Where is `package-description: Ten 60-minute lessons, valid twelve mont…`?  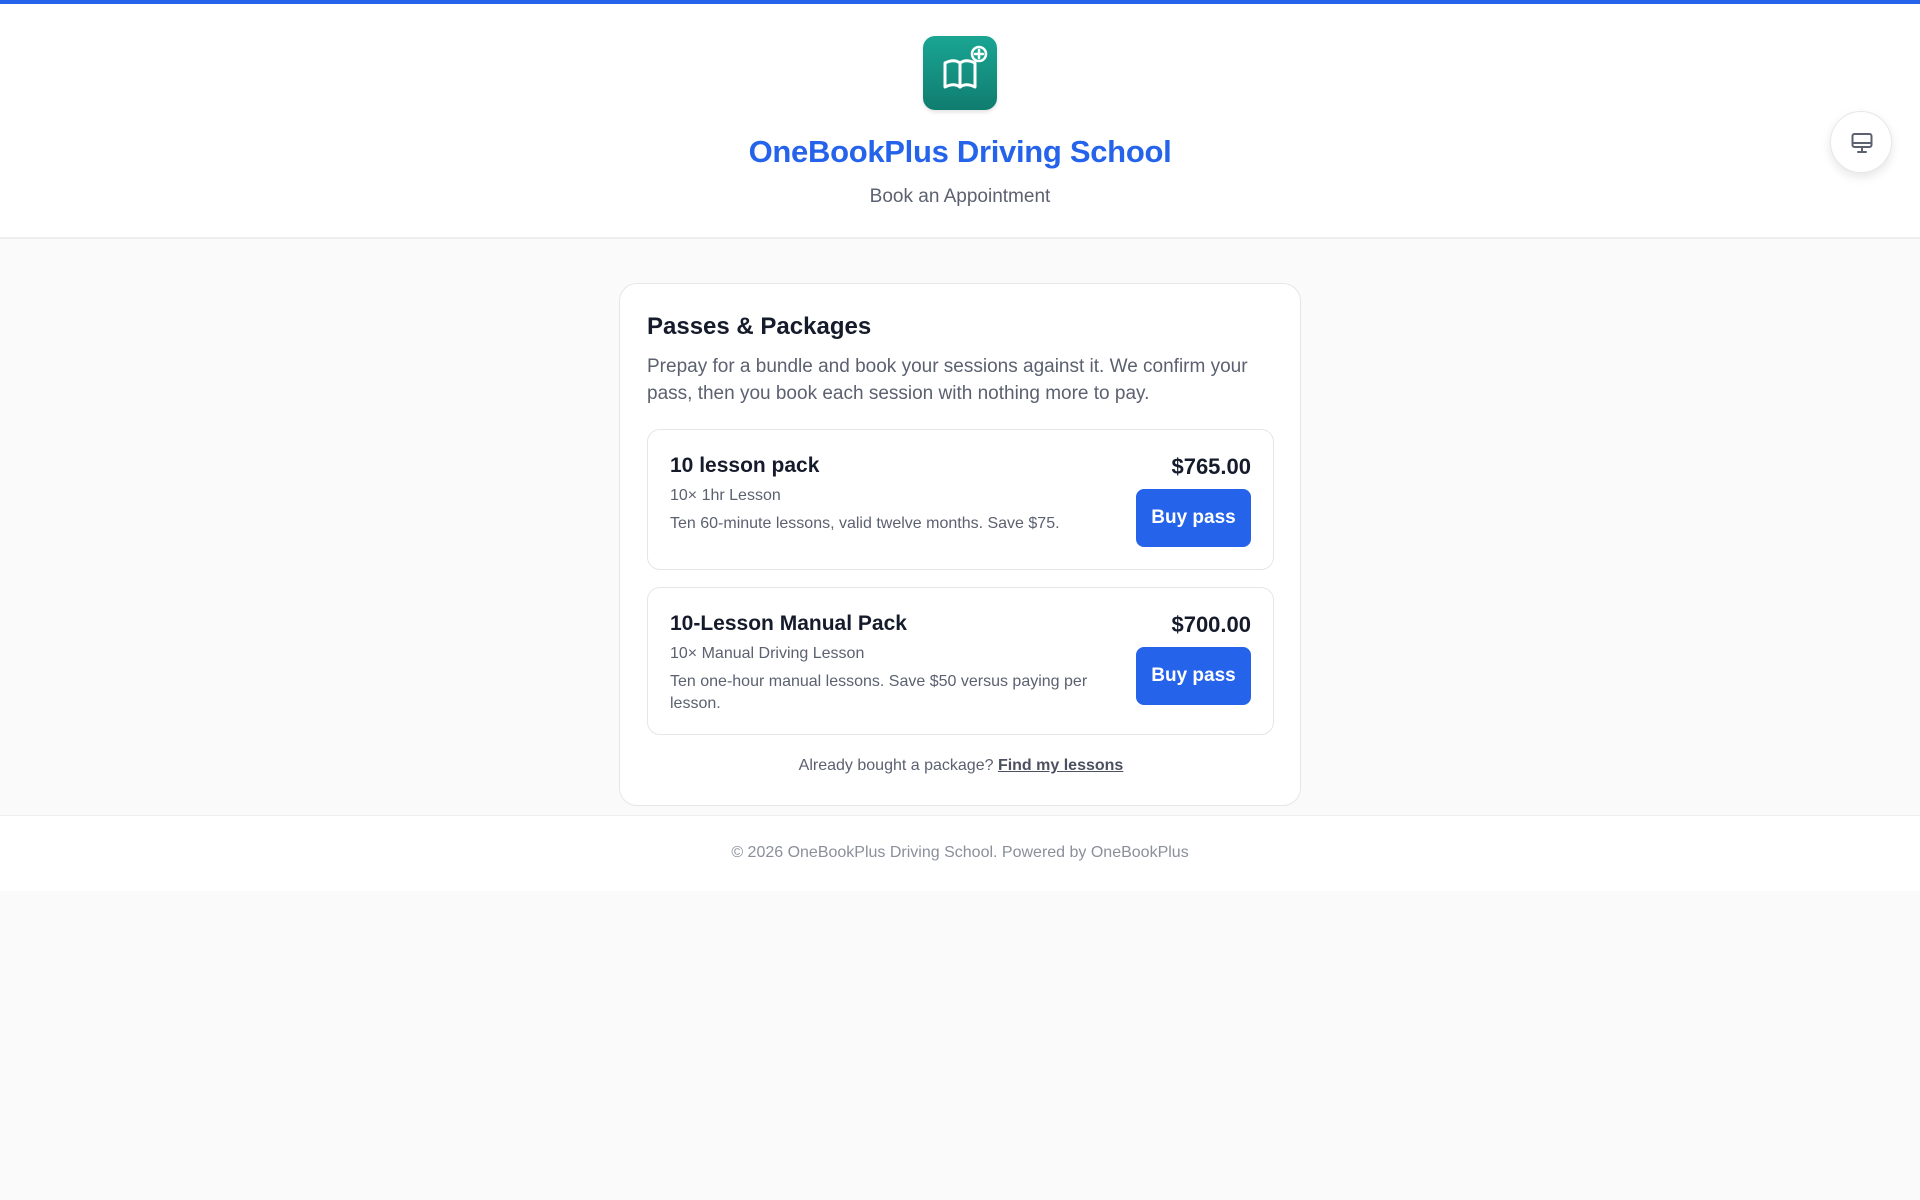
package-description: Ten 60-minute lessons, valid twelve mont… is located at coordinates (865, 523).